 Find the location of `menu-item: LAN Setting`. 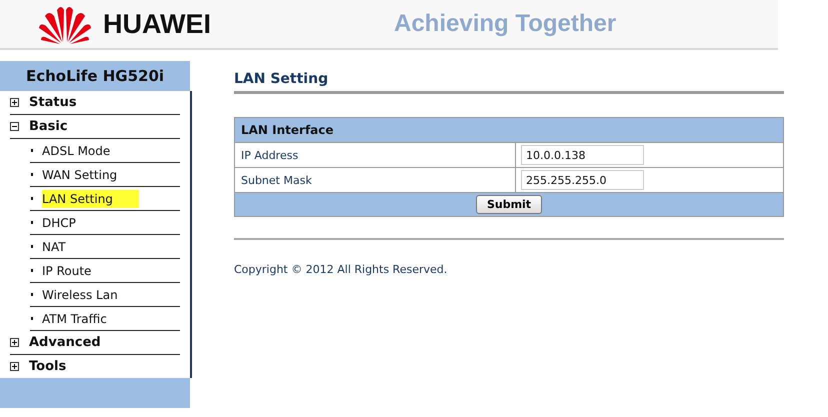

menu-item: LAN Setting is located at coordinates (105, 199).